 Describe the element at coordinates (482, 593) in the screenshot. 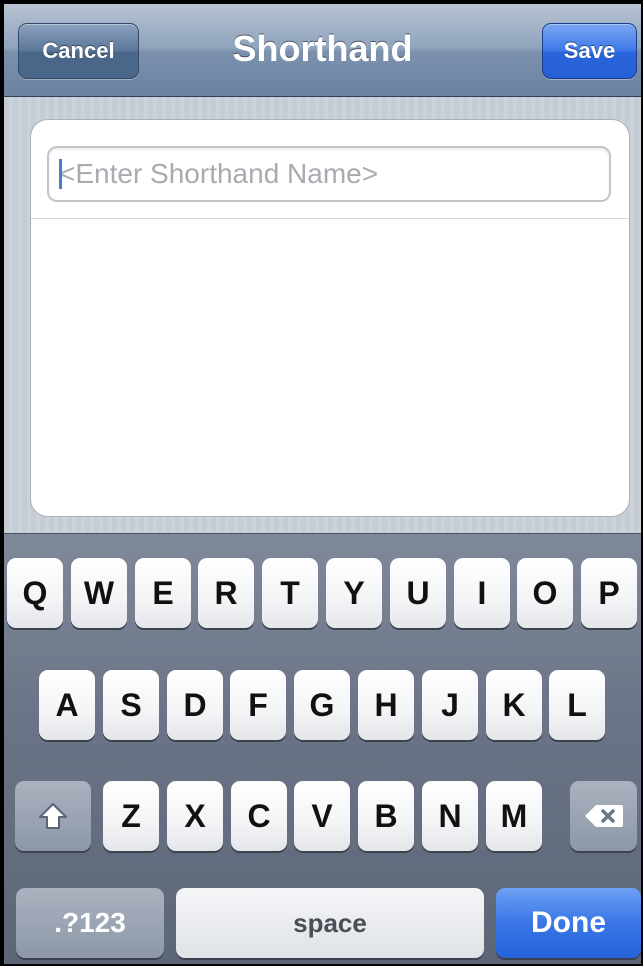

I see `key-i: I` at that location.